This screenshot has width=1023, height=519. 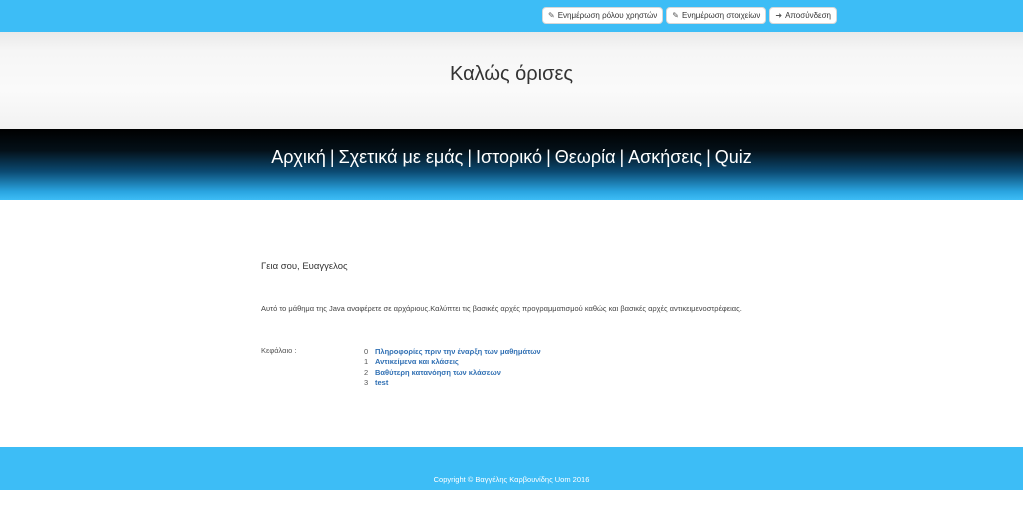 What do you see at coordinates (417, 361) in the screenshot?
I see `chapter-link: Αντικείμενα και κλάσεις` at bounding box center [417, 361].